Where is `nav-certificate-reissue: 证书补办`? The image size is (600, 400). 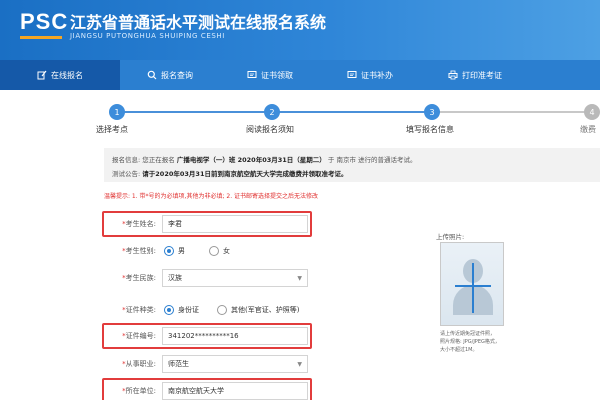
nav-certificate-reissue: 证书补办 is located at coordinates (370, 75).